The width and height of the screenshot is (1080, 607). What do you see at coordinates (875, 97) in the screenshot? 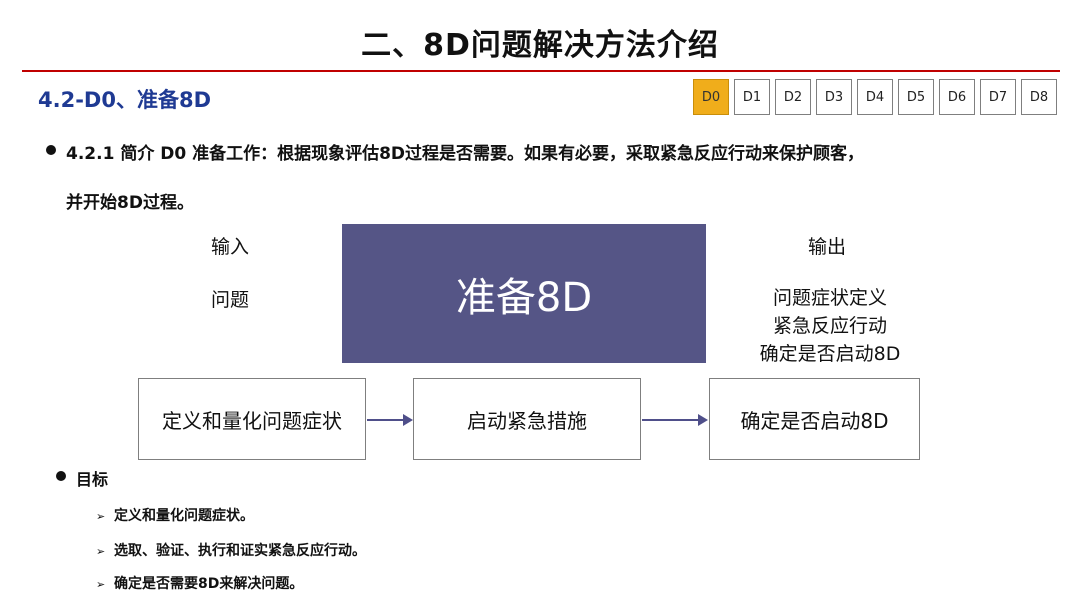
I see `step-d4: D4` at bounding box center [875, 97].